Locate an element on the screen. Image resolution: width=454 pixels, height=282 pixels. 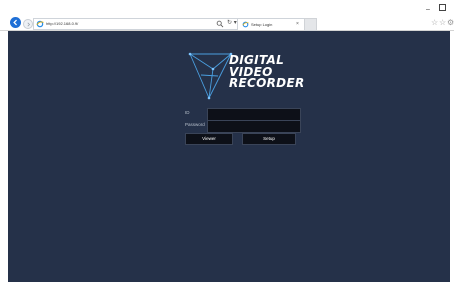
address-bar: http://192.168.0.9/ ↻ ▾ is located at coordinates (136, 24).